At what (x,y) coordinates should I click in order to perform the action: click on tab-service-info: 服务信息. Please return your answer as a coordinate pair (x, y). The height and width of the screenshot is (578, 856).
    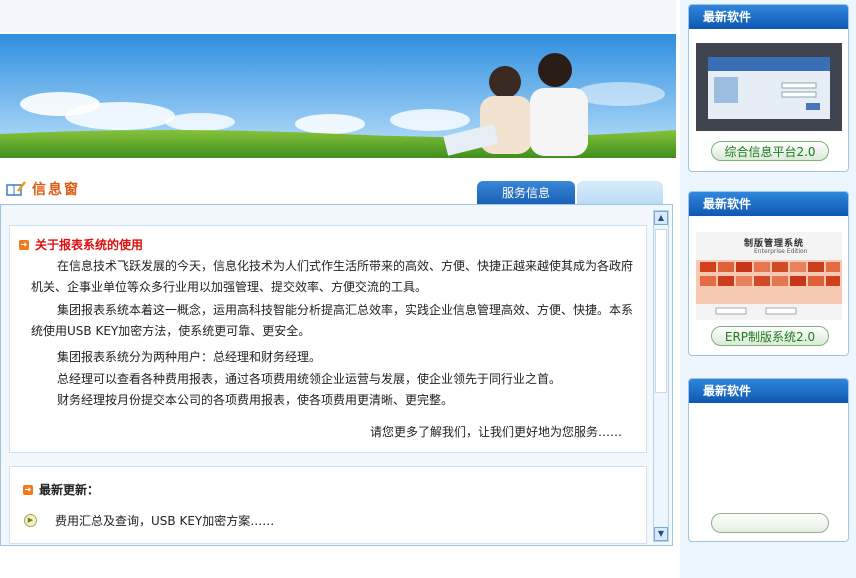
    Looking at the image, I should click on (526, 193).